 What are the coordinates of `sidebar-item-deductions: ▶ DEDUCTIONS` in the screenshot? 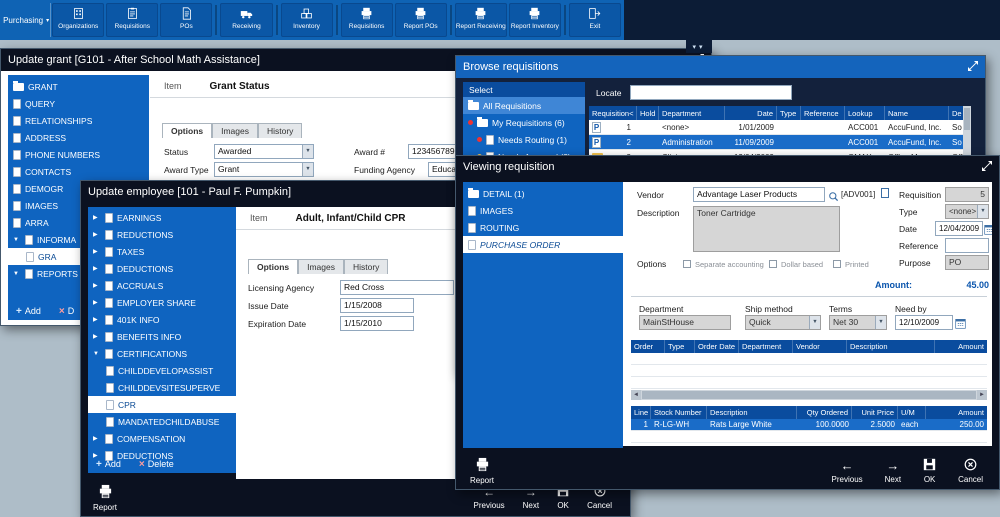 It's located at (162, 268).